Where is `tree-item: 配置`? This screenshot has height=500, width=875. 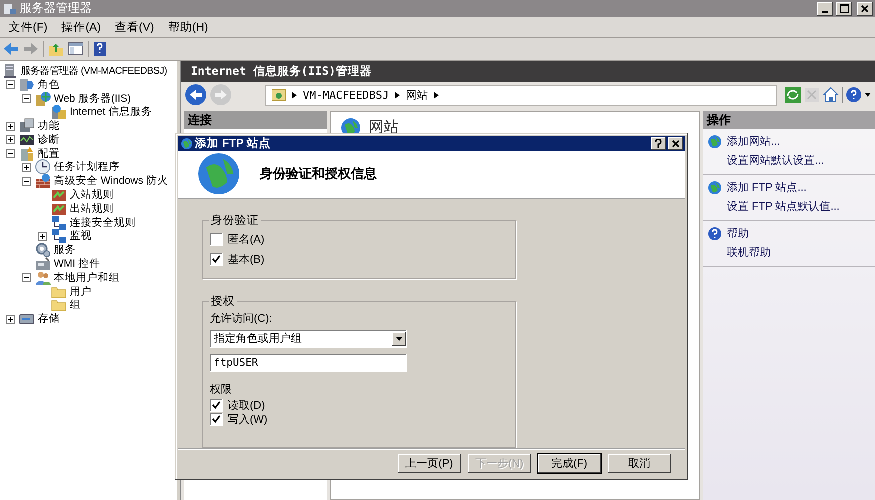
tree-item: 配置 is located at coordinates (49, 153).